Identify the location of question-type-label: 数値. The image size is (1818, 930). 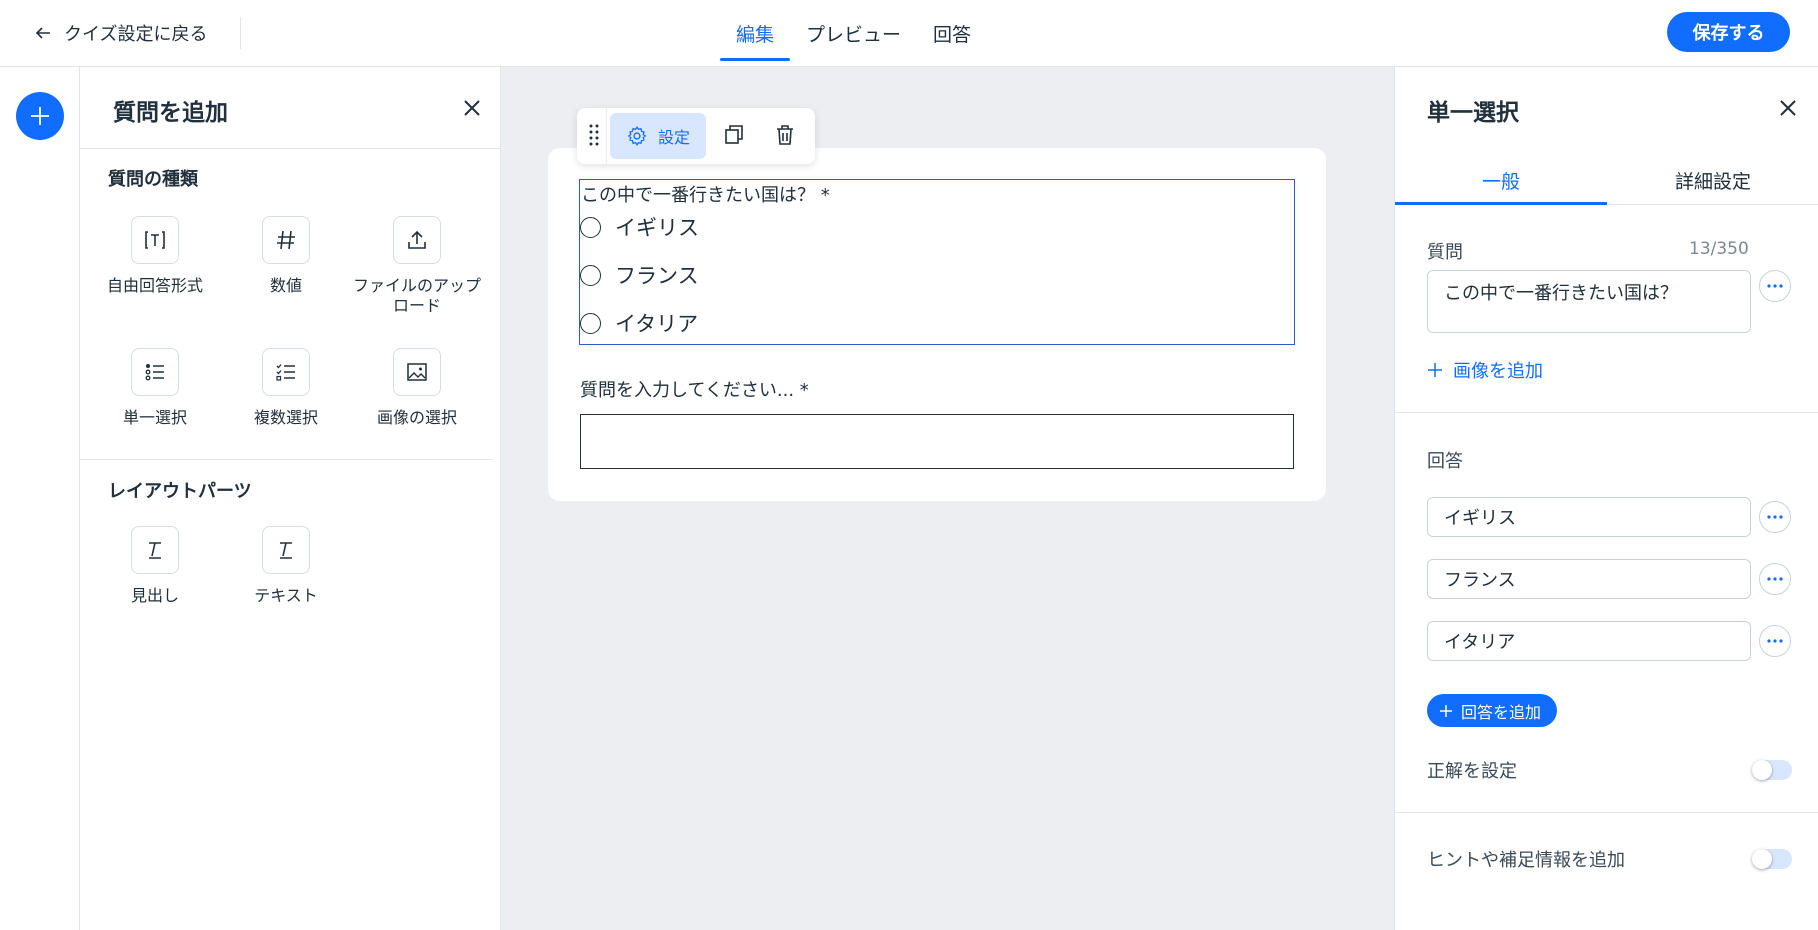
(285, 285).